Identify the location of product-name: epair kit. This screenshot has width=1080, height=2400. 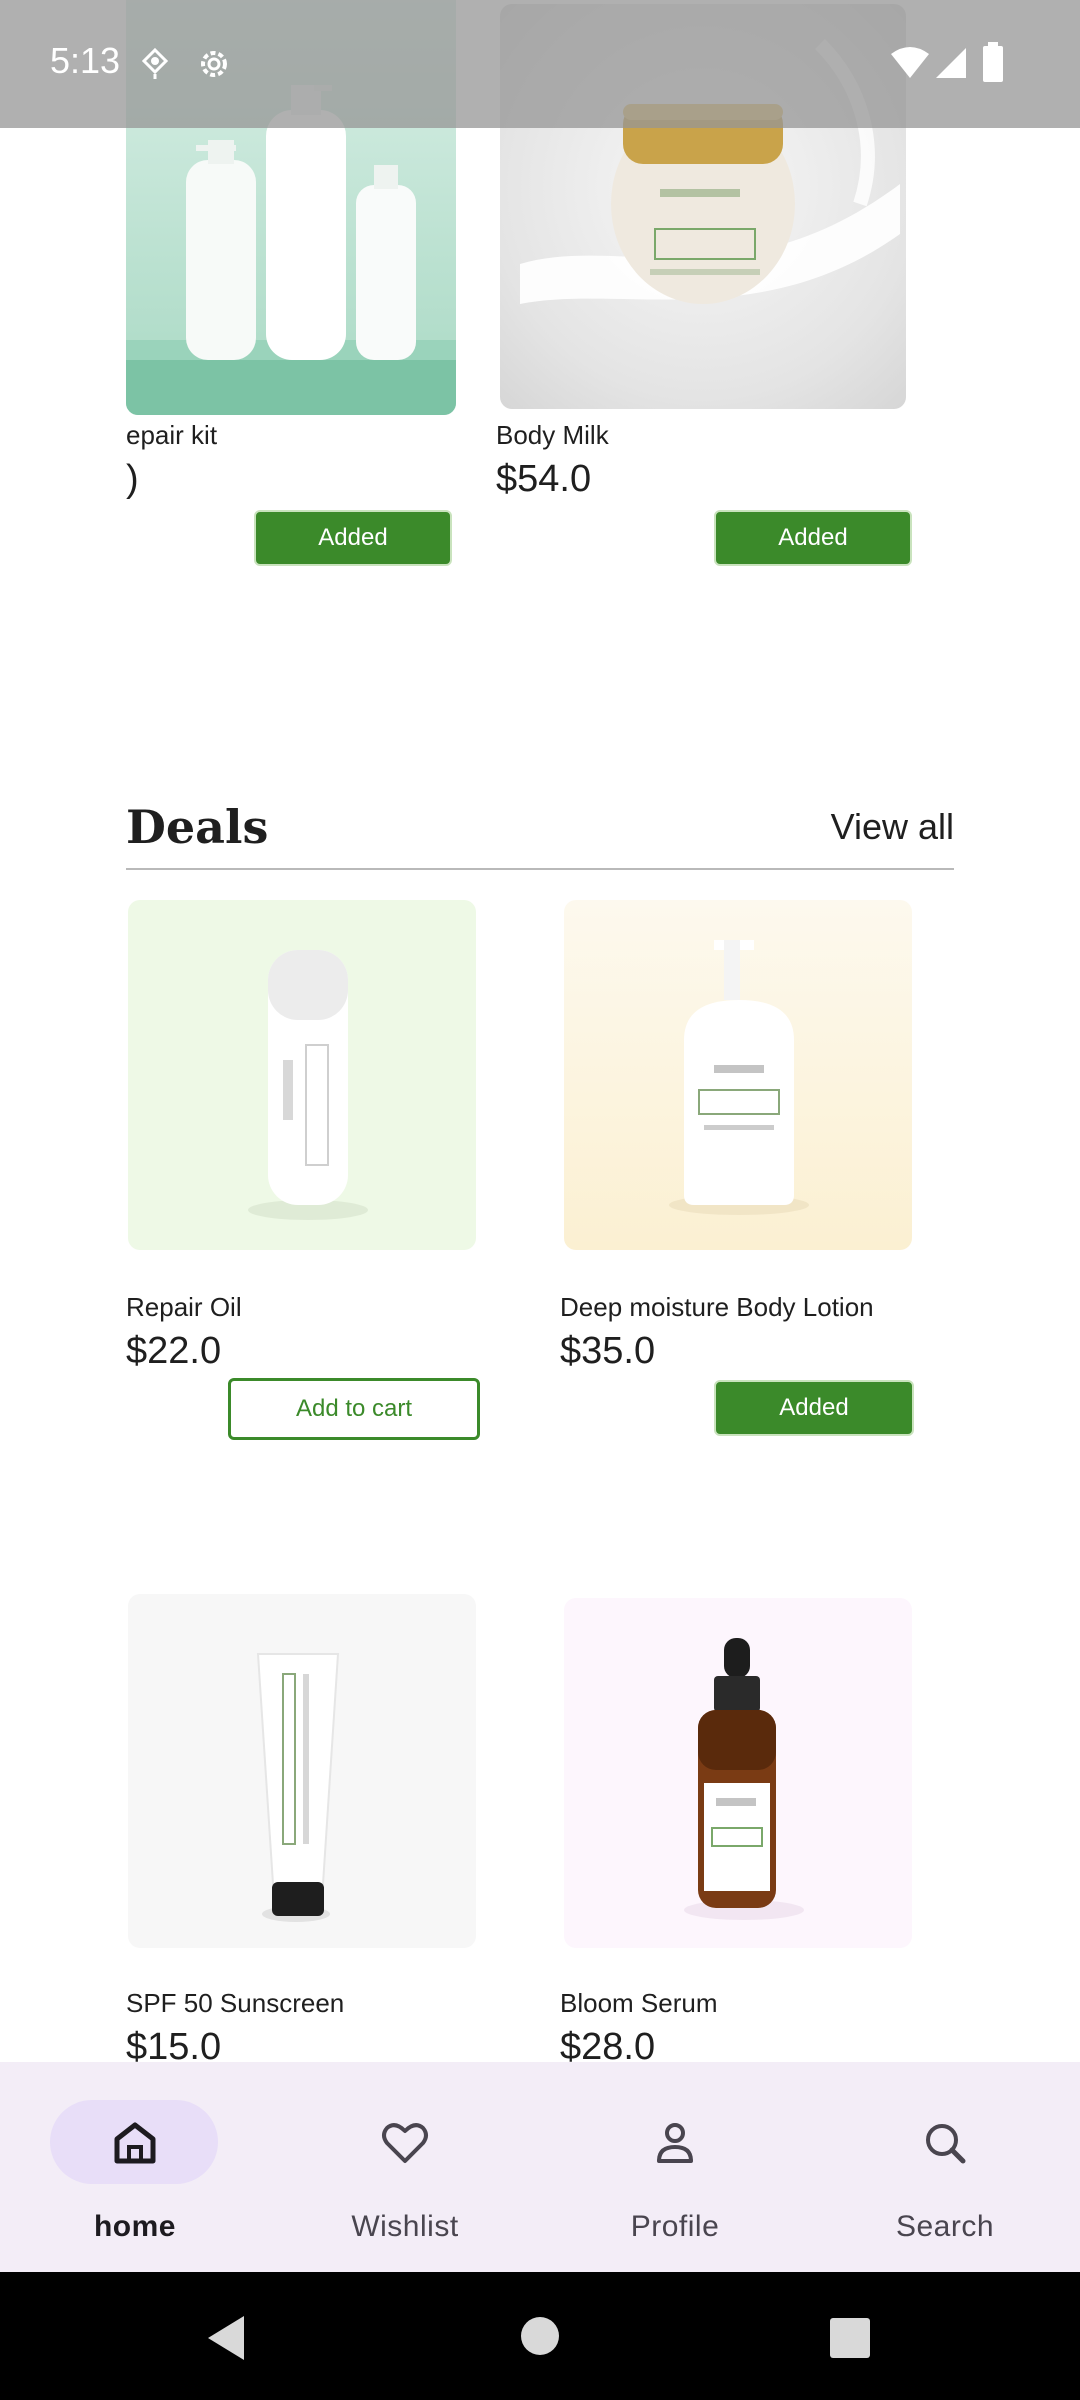
(172, 435).